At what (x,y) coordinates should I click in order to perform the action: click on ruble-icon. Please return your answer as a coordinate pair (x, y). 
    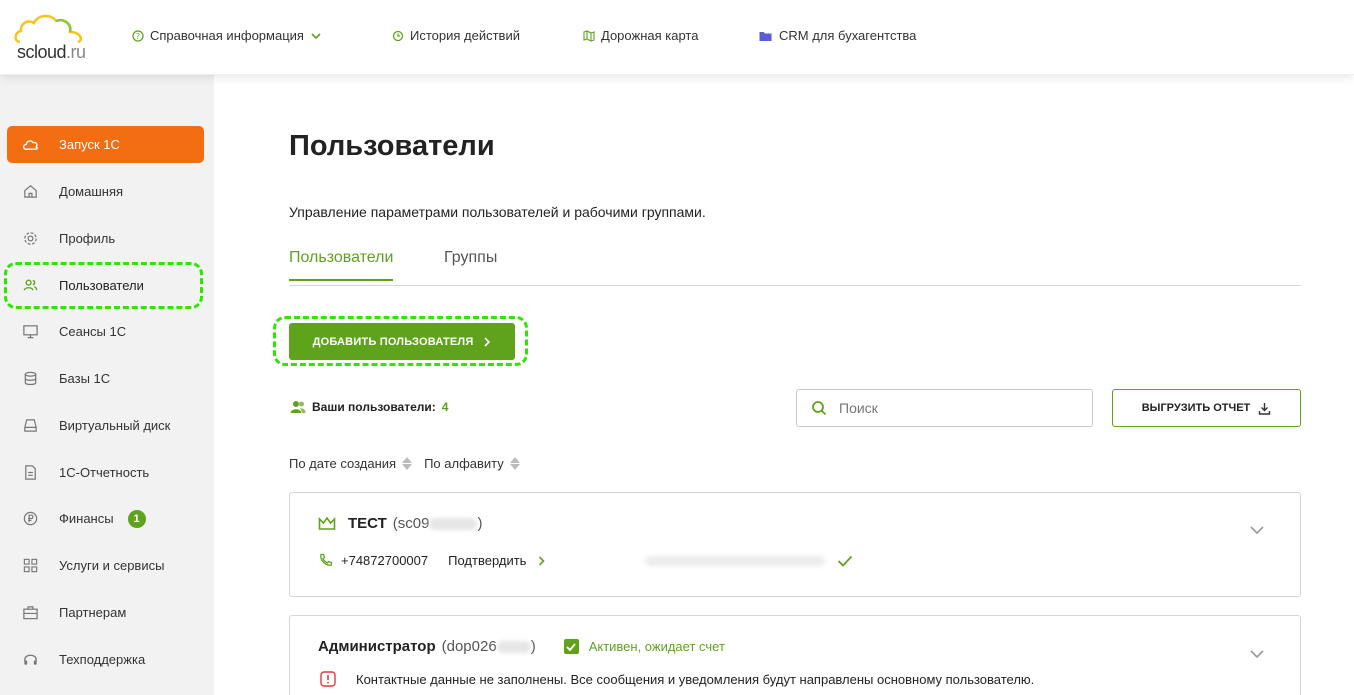
    Looking at the image, I should click on (30, 519).